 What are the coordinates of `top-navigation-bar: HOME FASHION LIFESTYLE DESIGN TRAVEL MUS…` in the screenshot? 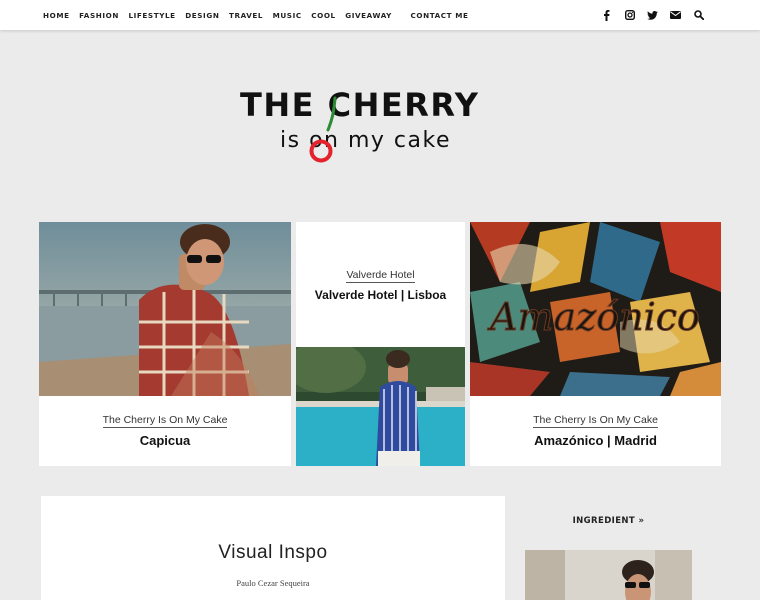 It's located at (380, 15).